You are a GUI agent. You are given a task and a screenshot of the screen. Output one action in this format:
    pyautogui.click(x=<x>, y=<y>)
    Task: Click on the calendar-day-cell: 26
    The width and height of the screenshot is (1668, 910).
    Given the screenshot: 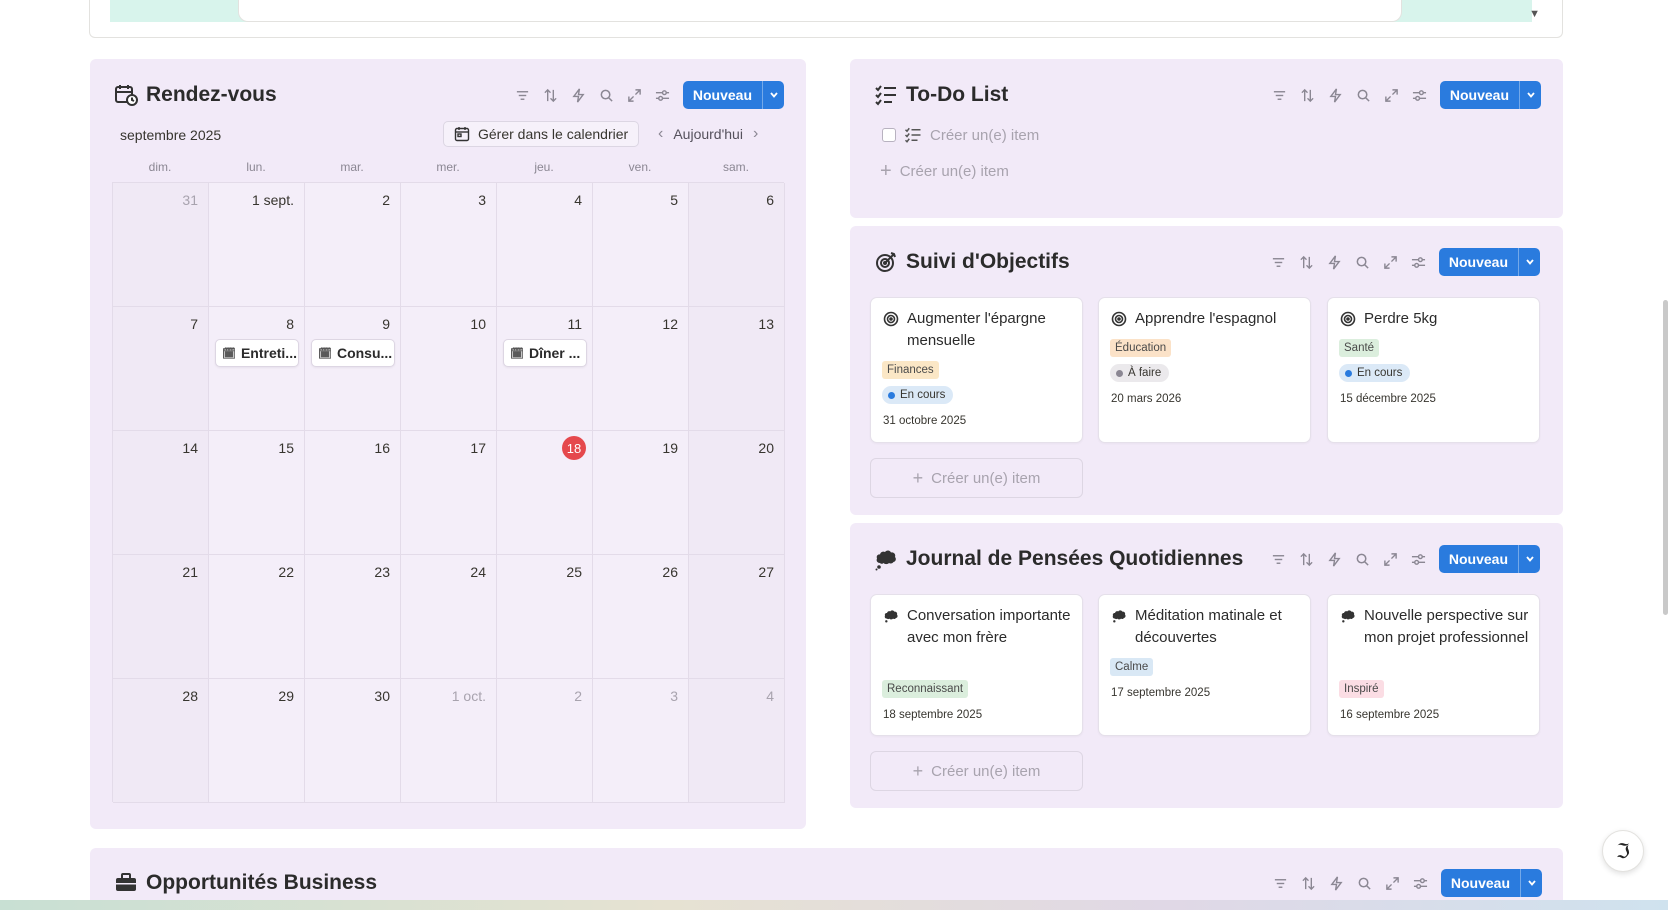 What is the action you would take?
    pyautogui.click(x=641, y=617)
    